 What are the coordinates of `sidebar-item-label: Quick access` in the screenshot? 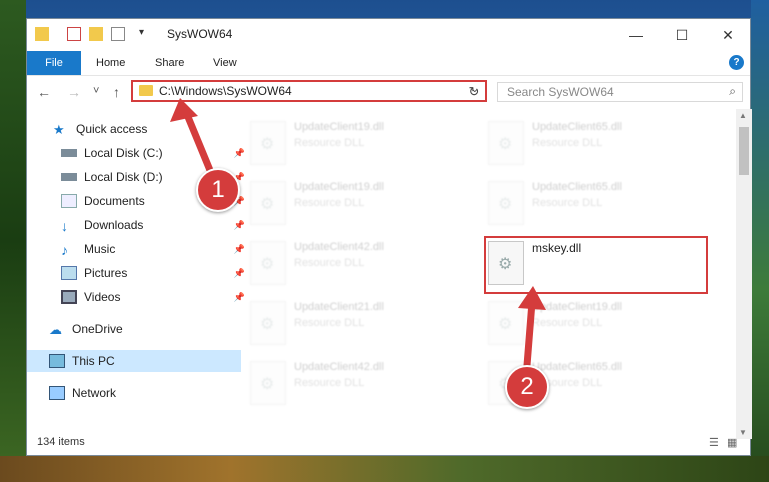 It's located at (112, 129).